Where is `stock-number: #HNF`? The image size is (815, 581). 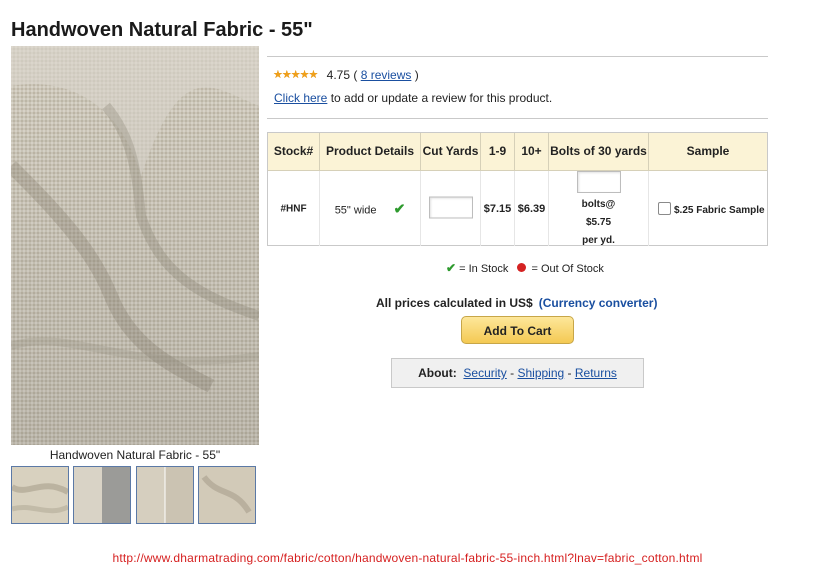 stock-number: #HNF is located at coordinates (293, 208).